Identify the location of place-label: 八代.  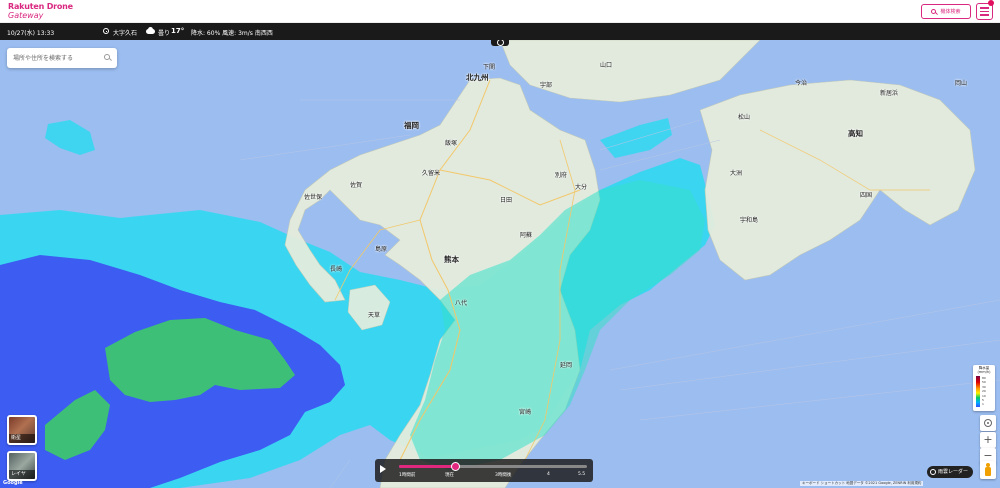
(461, 303).